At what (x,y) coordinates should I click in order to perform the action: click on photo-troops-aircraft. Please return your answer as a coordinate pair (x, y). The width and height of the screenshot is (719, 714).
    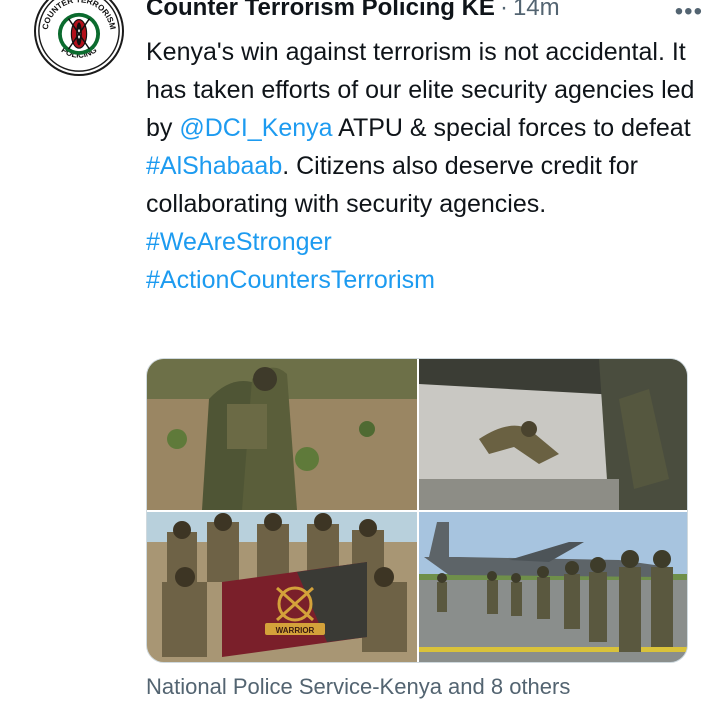
    Looking at the image, I should click on (553, 587).